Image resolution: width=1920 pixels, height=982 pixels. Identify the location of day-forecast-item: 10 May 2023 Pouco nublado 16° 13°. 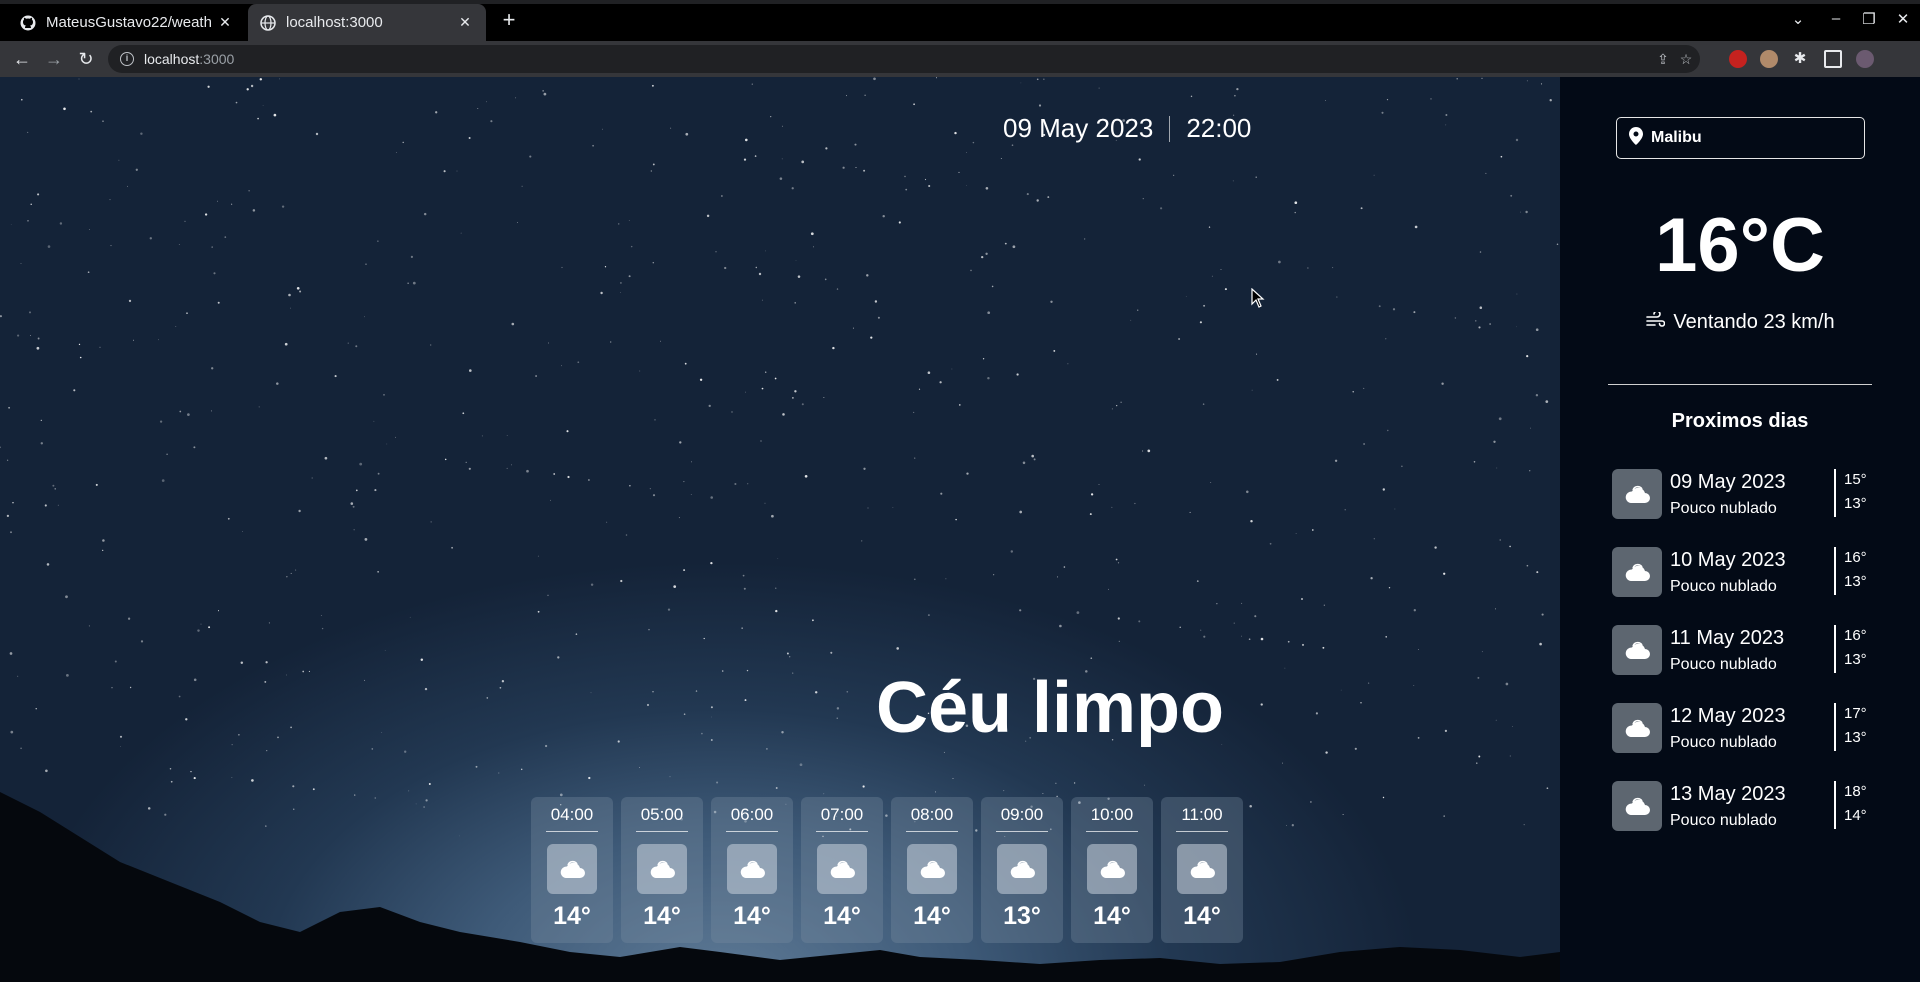
(1742, 586).